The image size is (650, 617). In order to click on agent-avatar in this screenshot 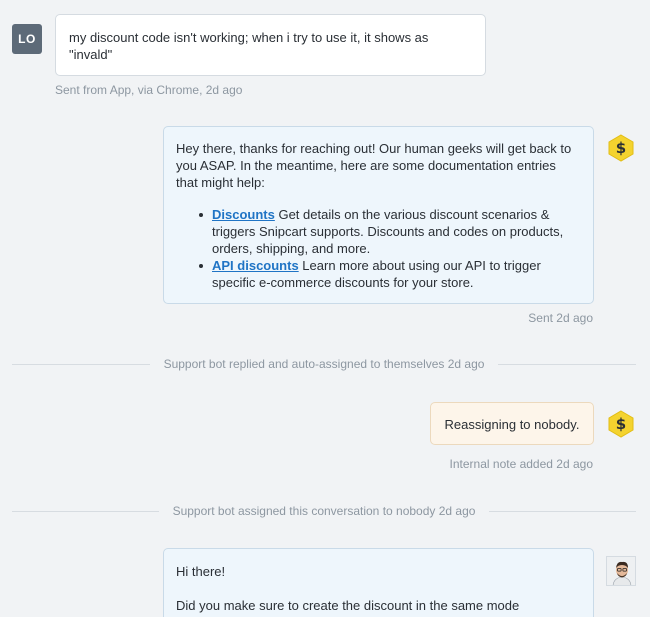, I will do `click(621, 571)`.